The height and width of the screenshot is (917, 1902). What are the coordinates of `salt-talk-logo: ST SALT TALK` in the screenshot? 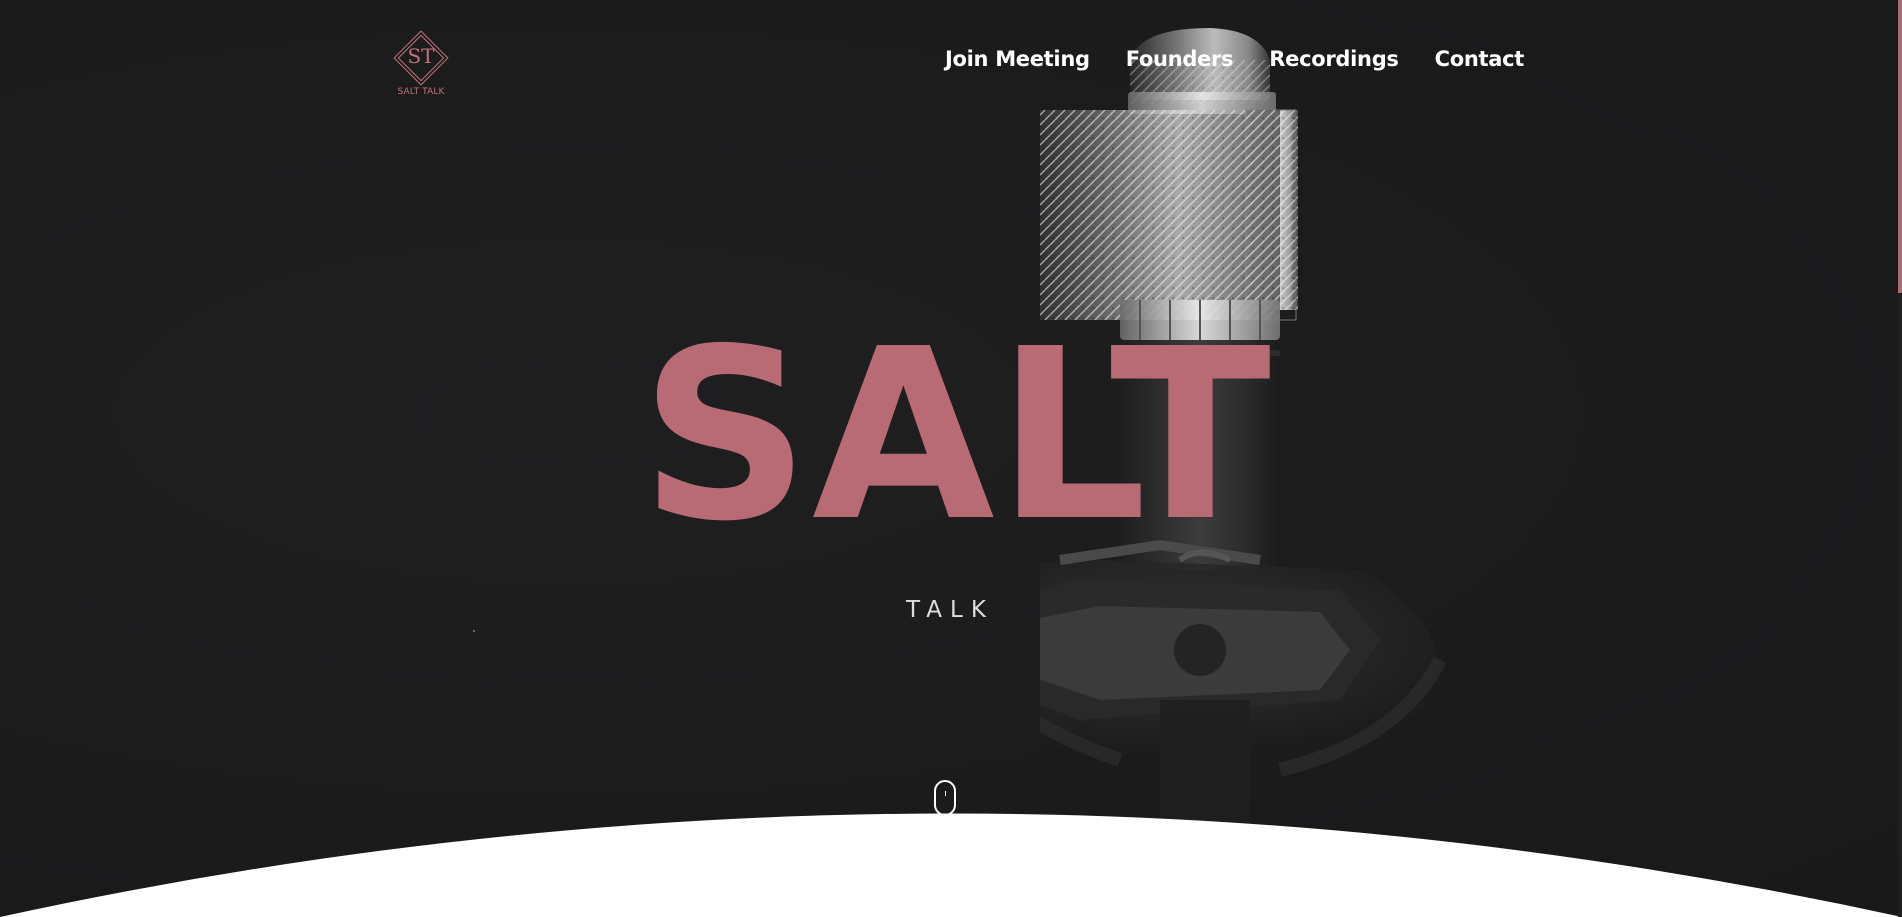 It's located at (421, 64).